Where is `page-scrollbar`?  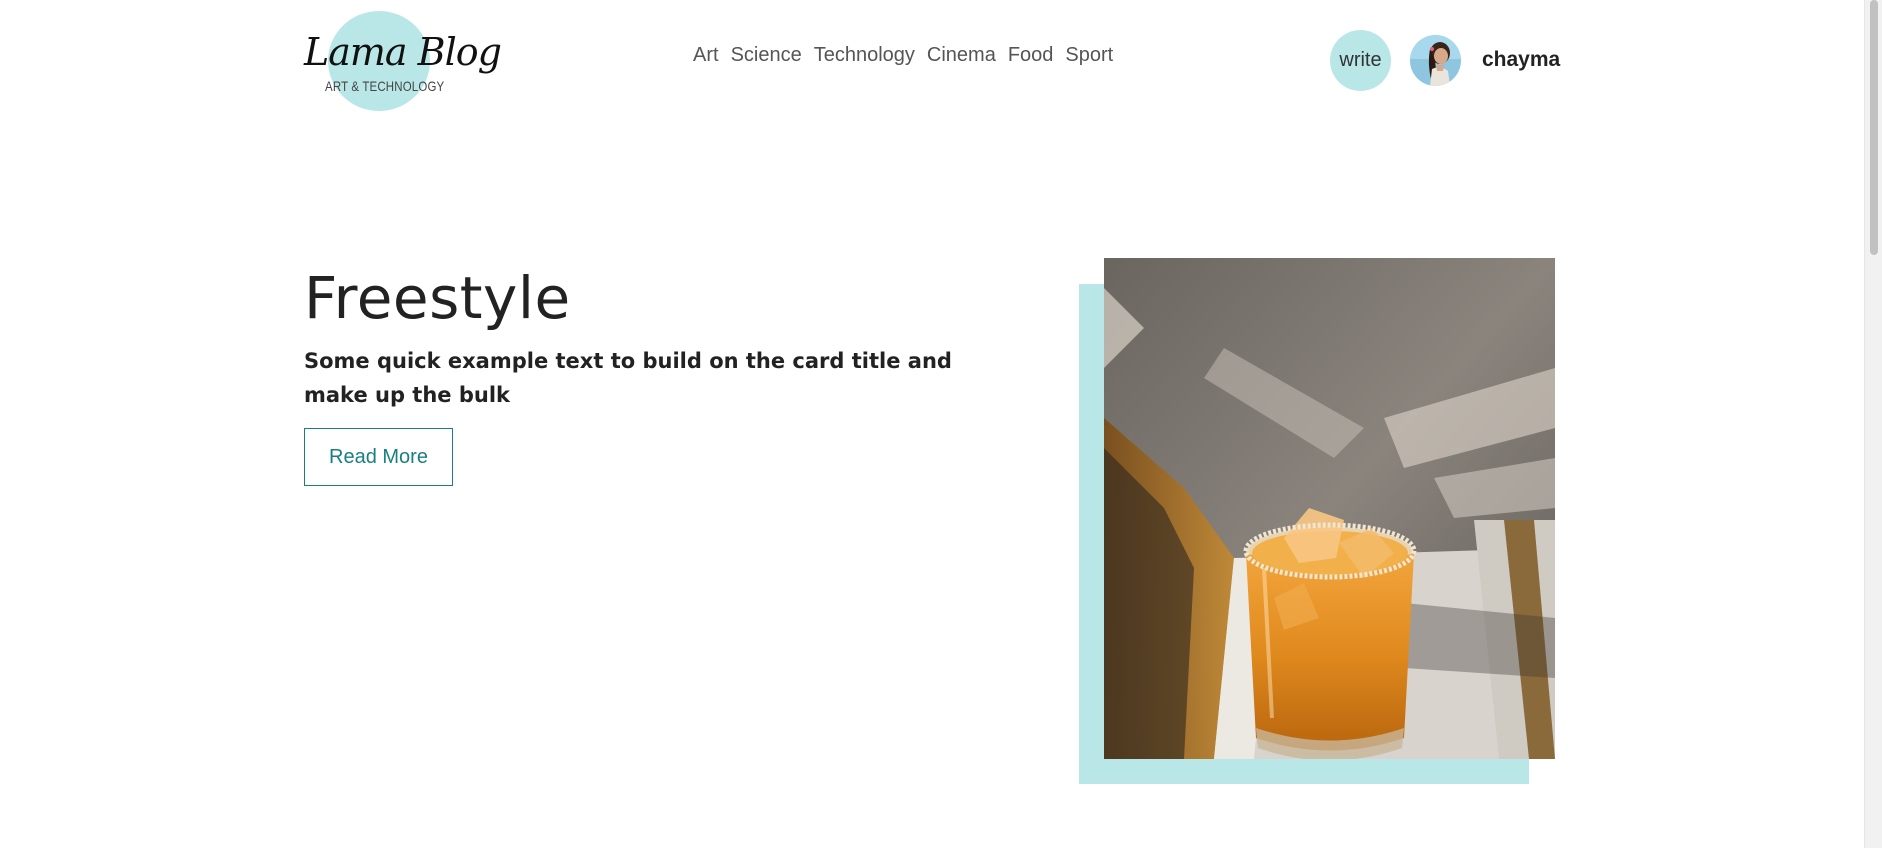
page-scrollbar is located at coordinates (1873, 424).